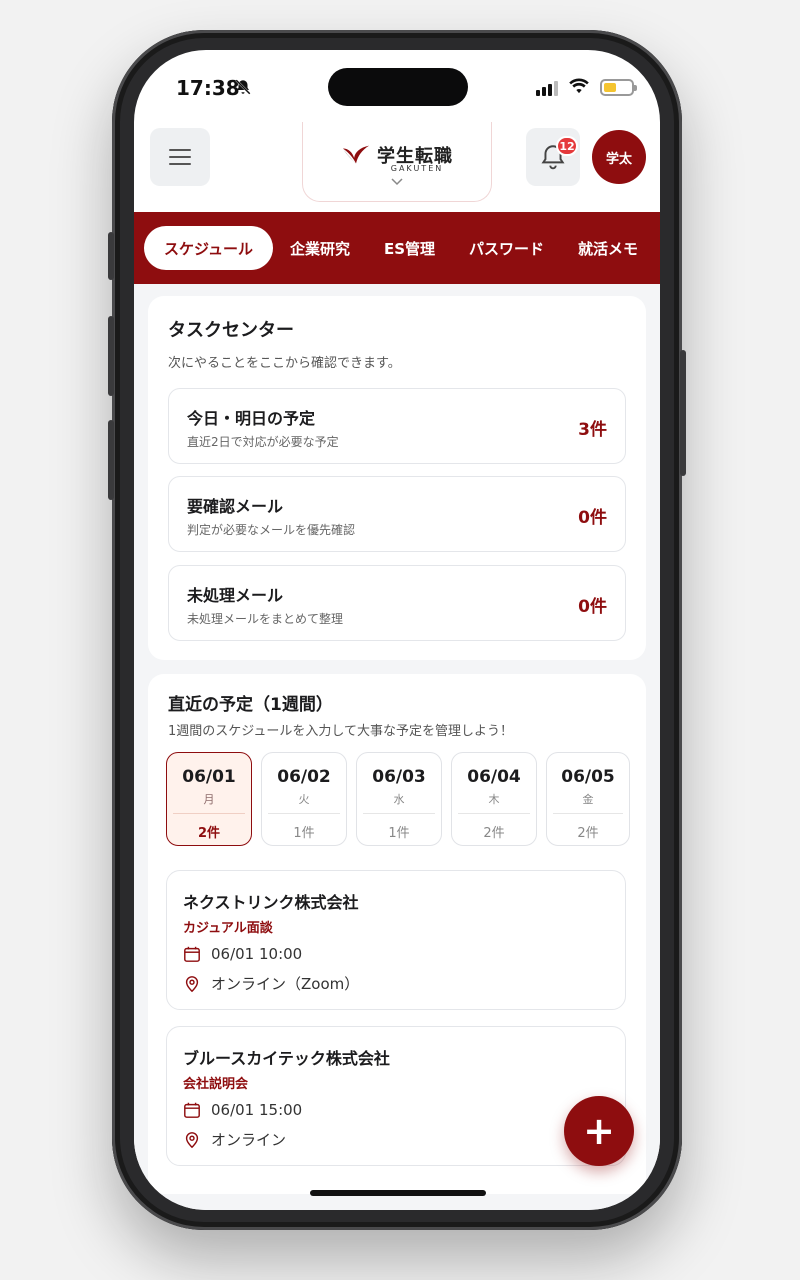 This screenshot has height=1280, width=800. Describe the element at coordinates (243, 89) in the screenshot. I see `silent-mode-icon` at that location.